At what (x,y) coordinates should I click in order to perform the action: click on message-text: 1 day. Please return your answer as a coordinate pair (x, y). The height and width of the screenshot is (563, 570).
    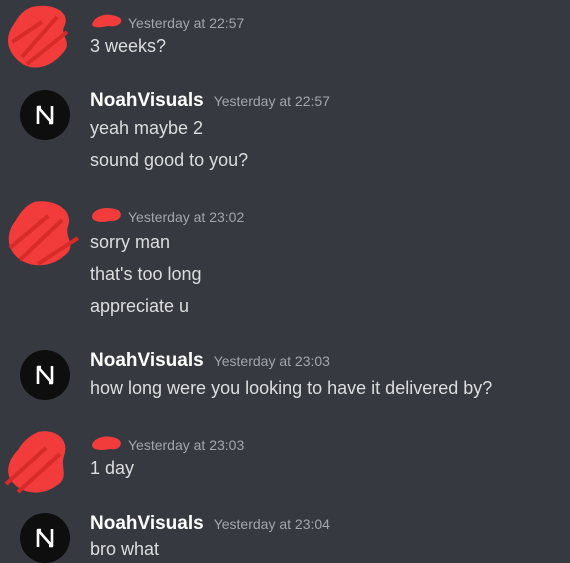
    Looking at the image, I should click on (112, 468).